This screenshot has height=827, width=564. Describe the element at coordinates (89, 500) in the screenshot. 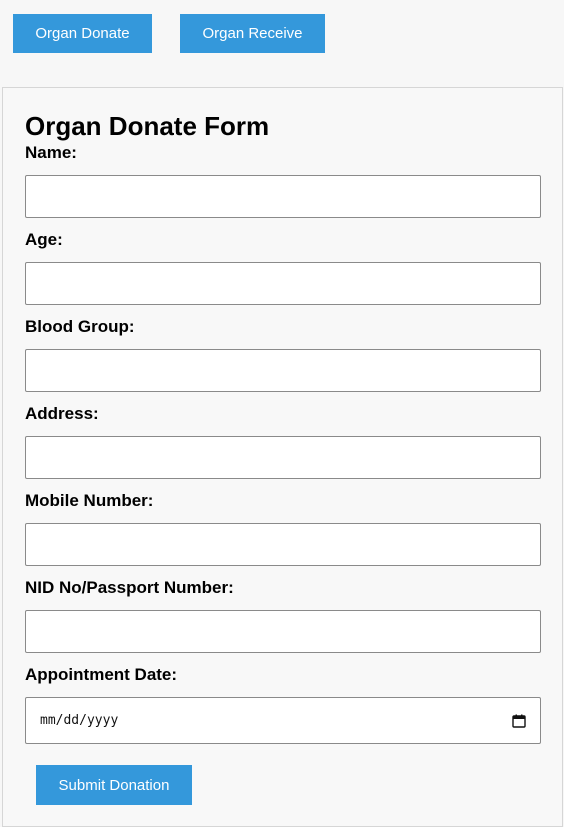

I see `mobile-number-label: Mobile Number:` at that location.